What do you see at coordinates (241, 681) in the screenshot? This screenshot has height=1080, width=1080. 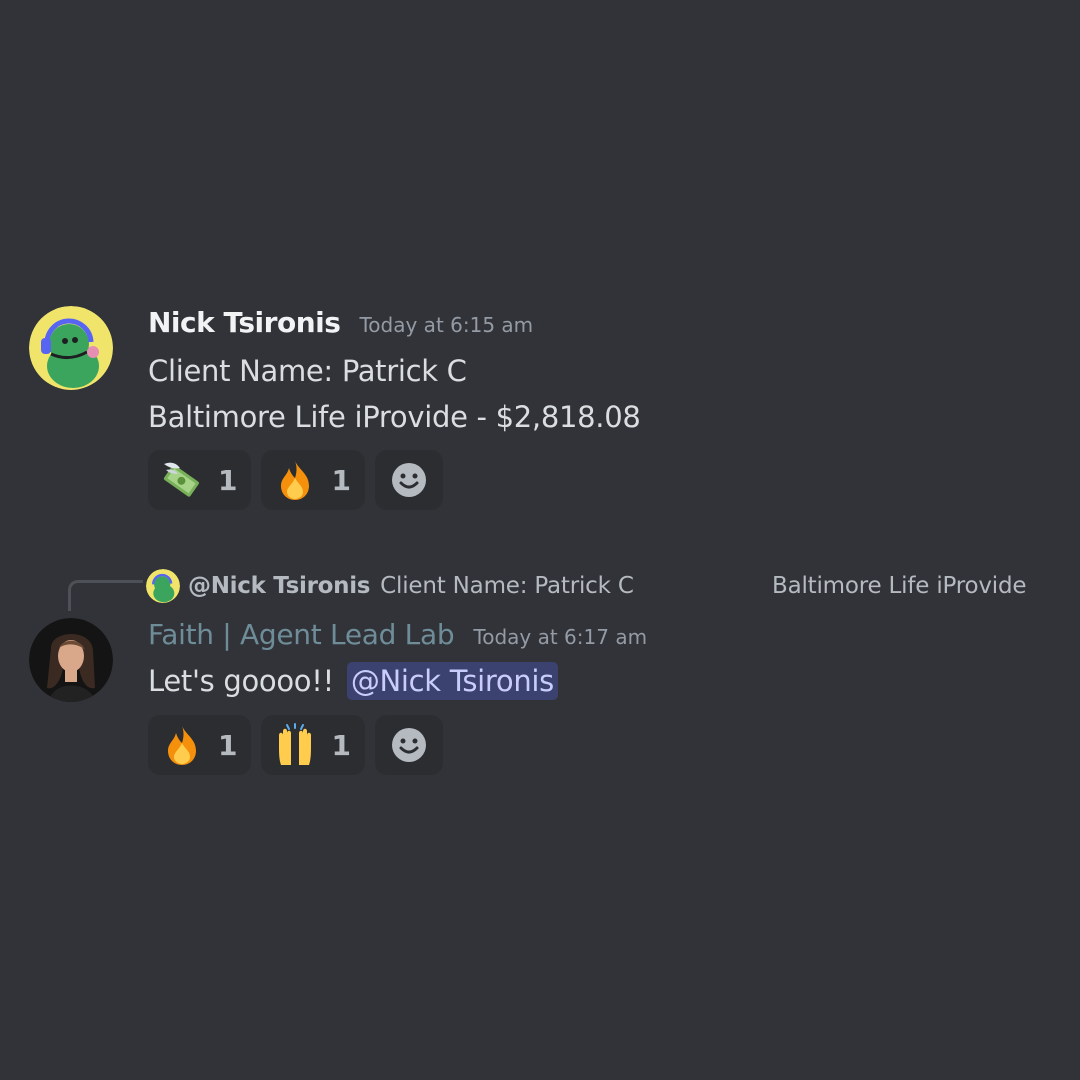 I see `message-text: Let's goooo!!` at bounding box center [241, 681].